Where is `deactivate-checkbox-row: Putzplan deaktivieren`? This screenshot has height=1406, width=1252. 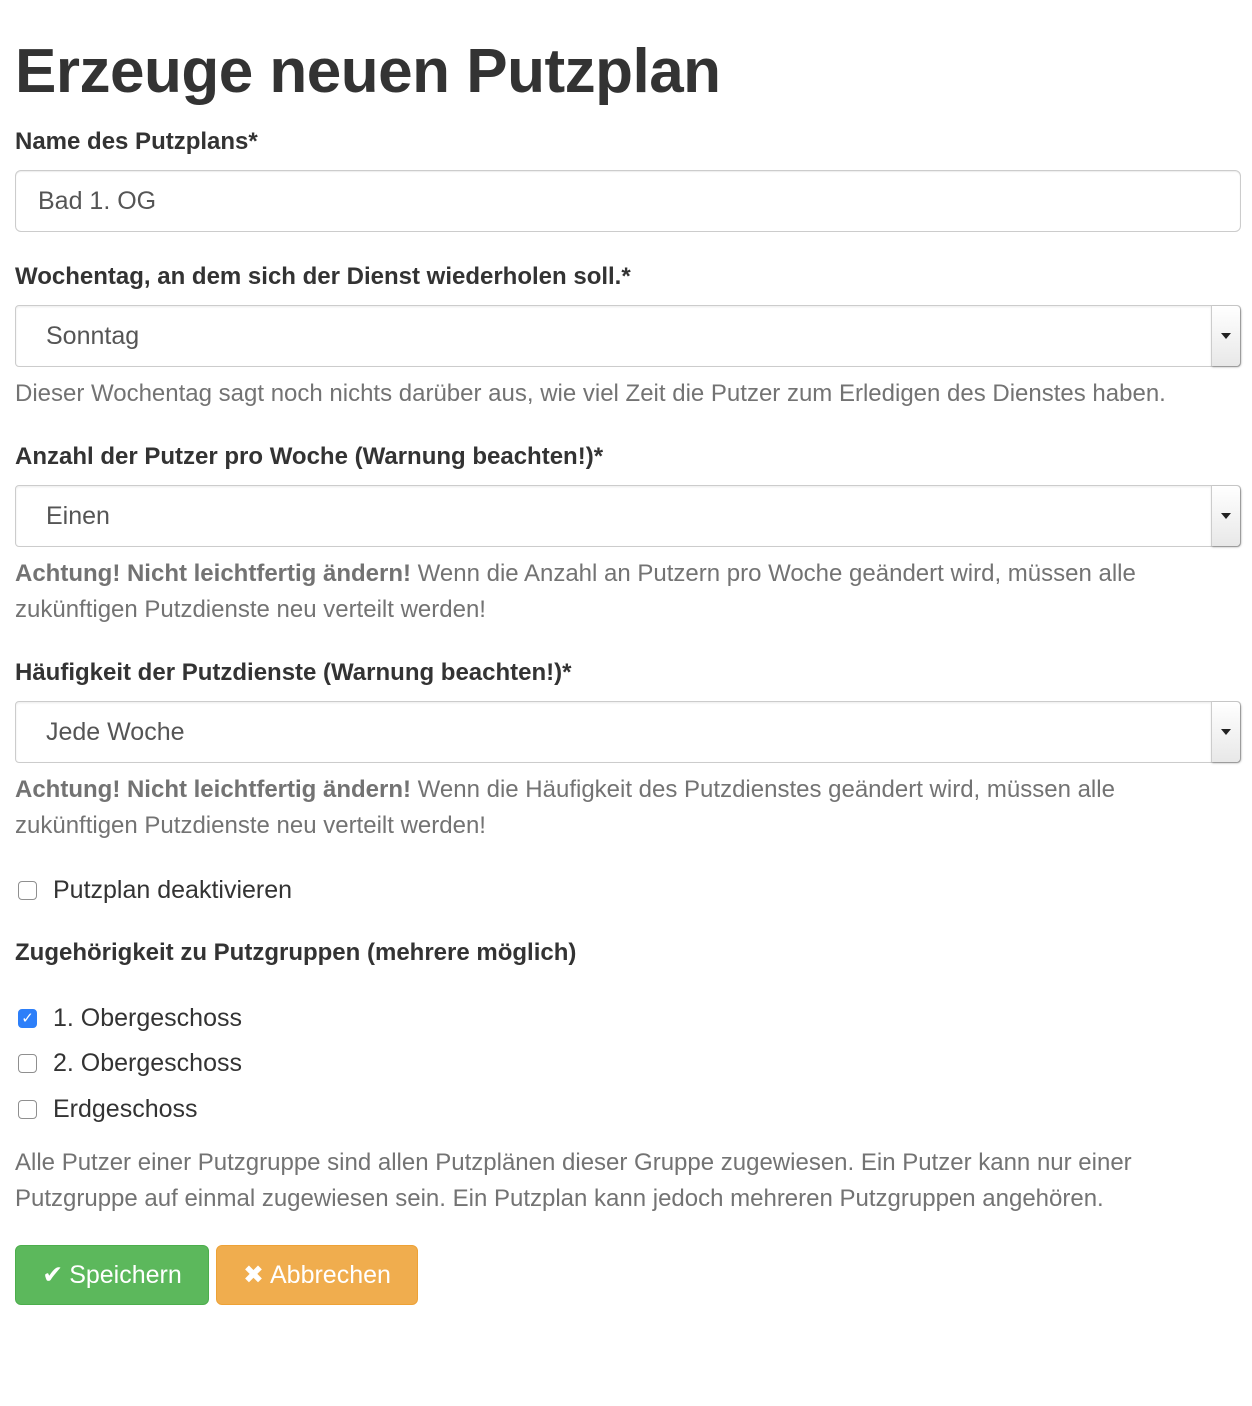 deactivate-checkbox-row: Putzplan deaktivieren is located at coordinates (153, 890).